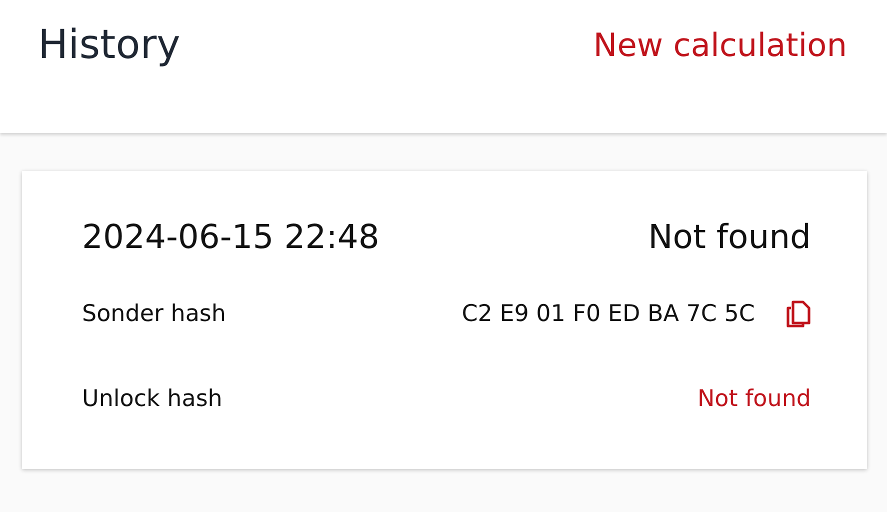 The height and width of the screenshot is (512, 887). Describe the element at coordinates (608, 314) in the screenshot. I see `hash-value: C2 E9 01 F0 ED BA 7C 5C` at that location.